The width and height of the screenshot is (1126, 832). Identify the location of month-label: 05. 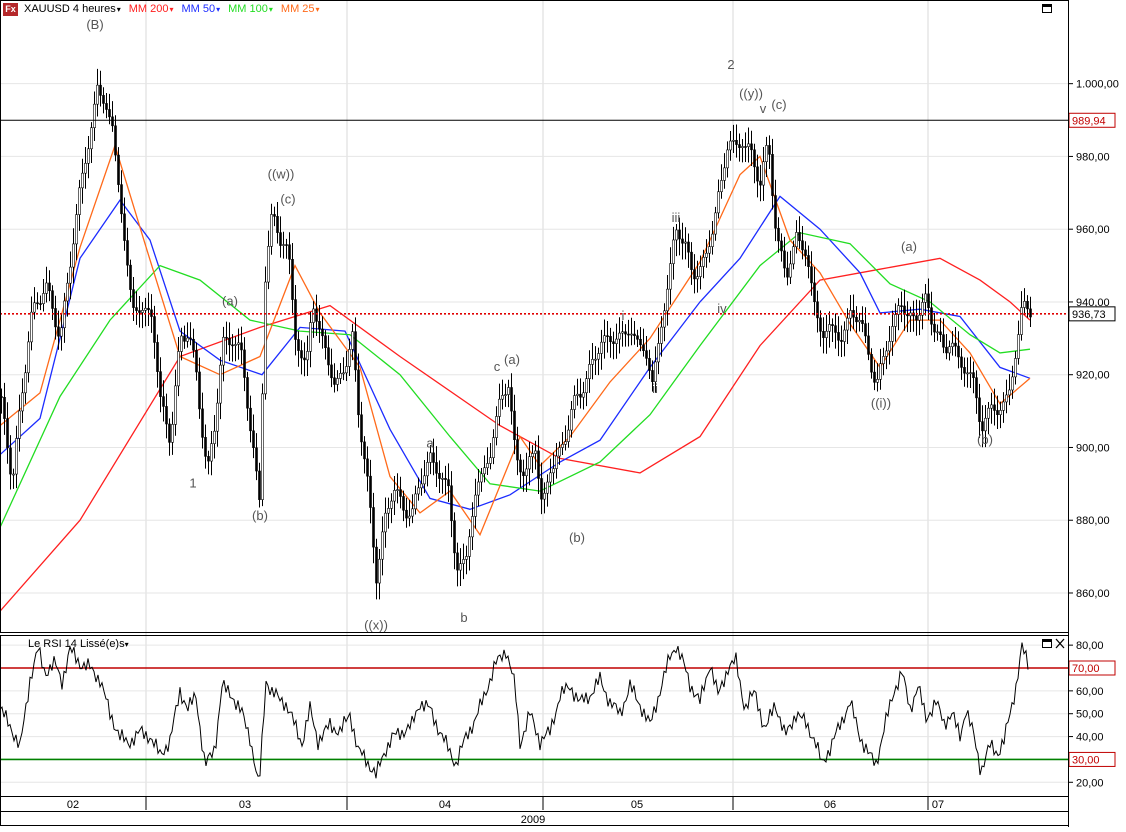
(637, 805).